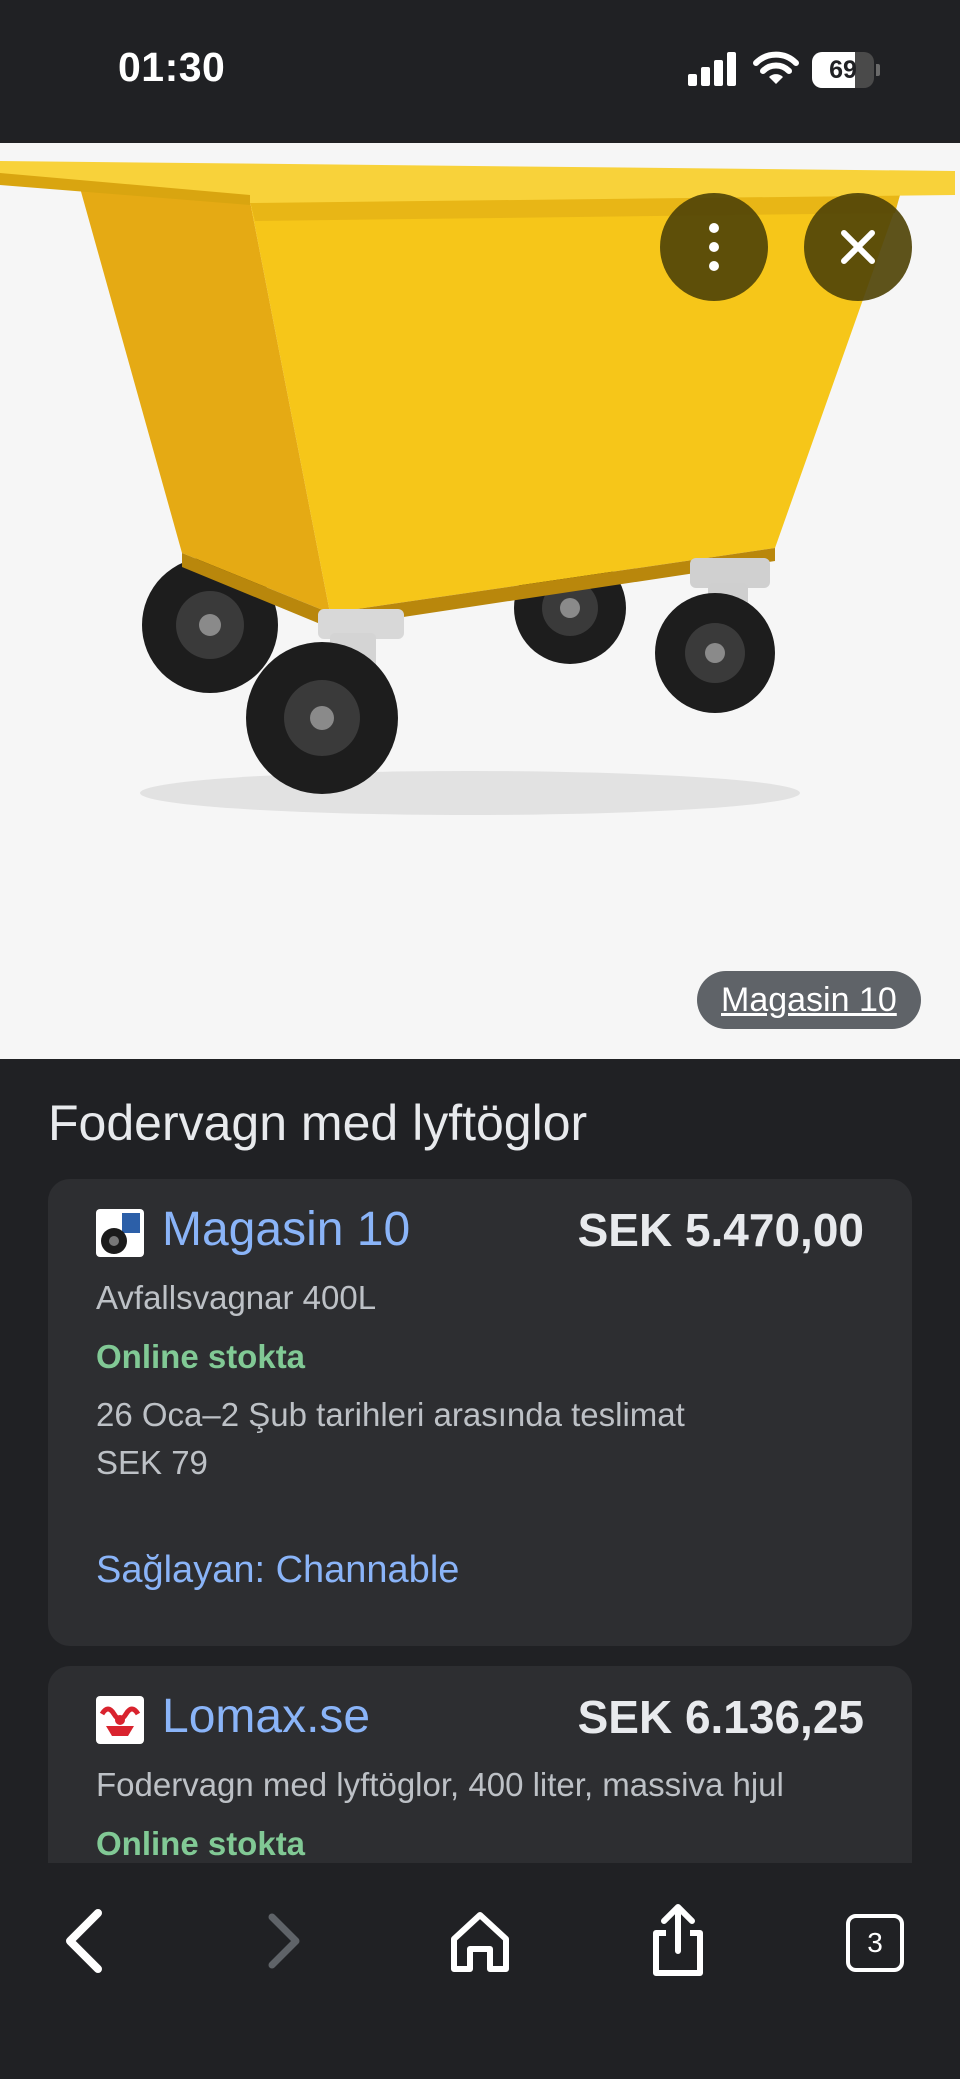 The image size is (960, 2079). Describe the element at coordinates (720, 1717) in the screenshot. I see `offer-price: SEK 6.136,25` at that location.